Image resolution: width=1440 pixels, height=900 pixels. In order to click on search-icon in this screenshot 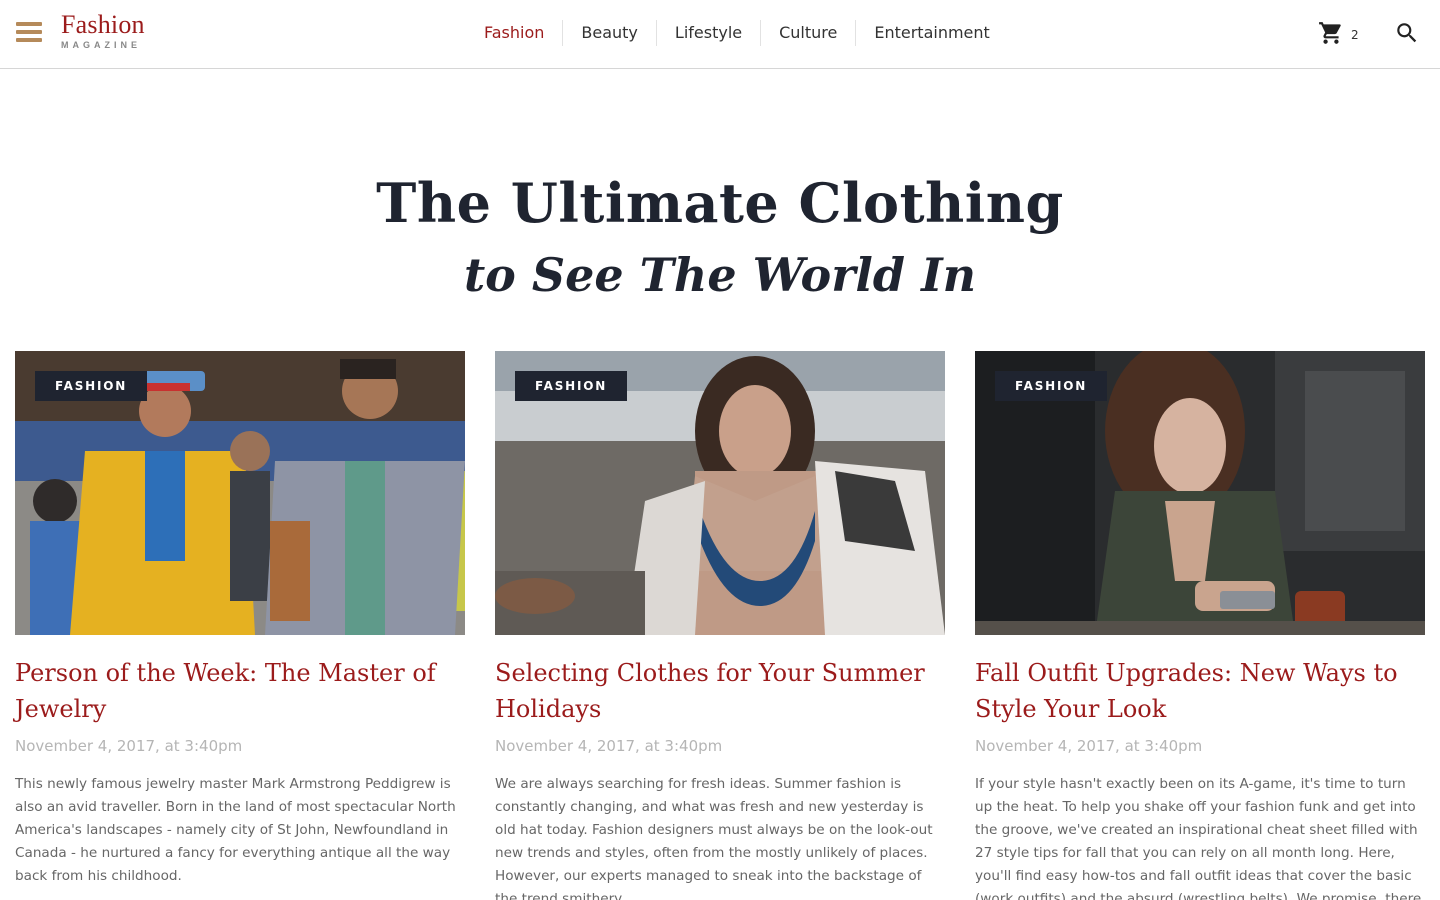, I will do `click(1407, 33)`.